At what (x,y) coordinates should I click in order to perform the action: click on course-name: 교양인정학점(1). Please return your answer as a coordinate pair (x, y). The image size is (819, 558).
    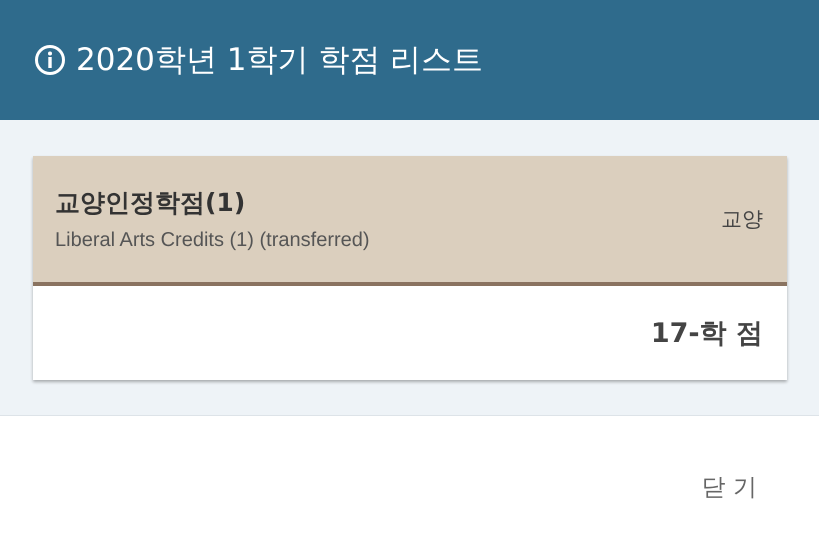
    Looking at the image, I should click on (150, 203).